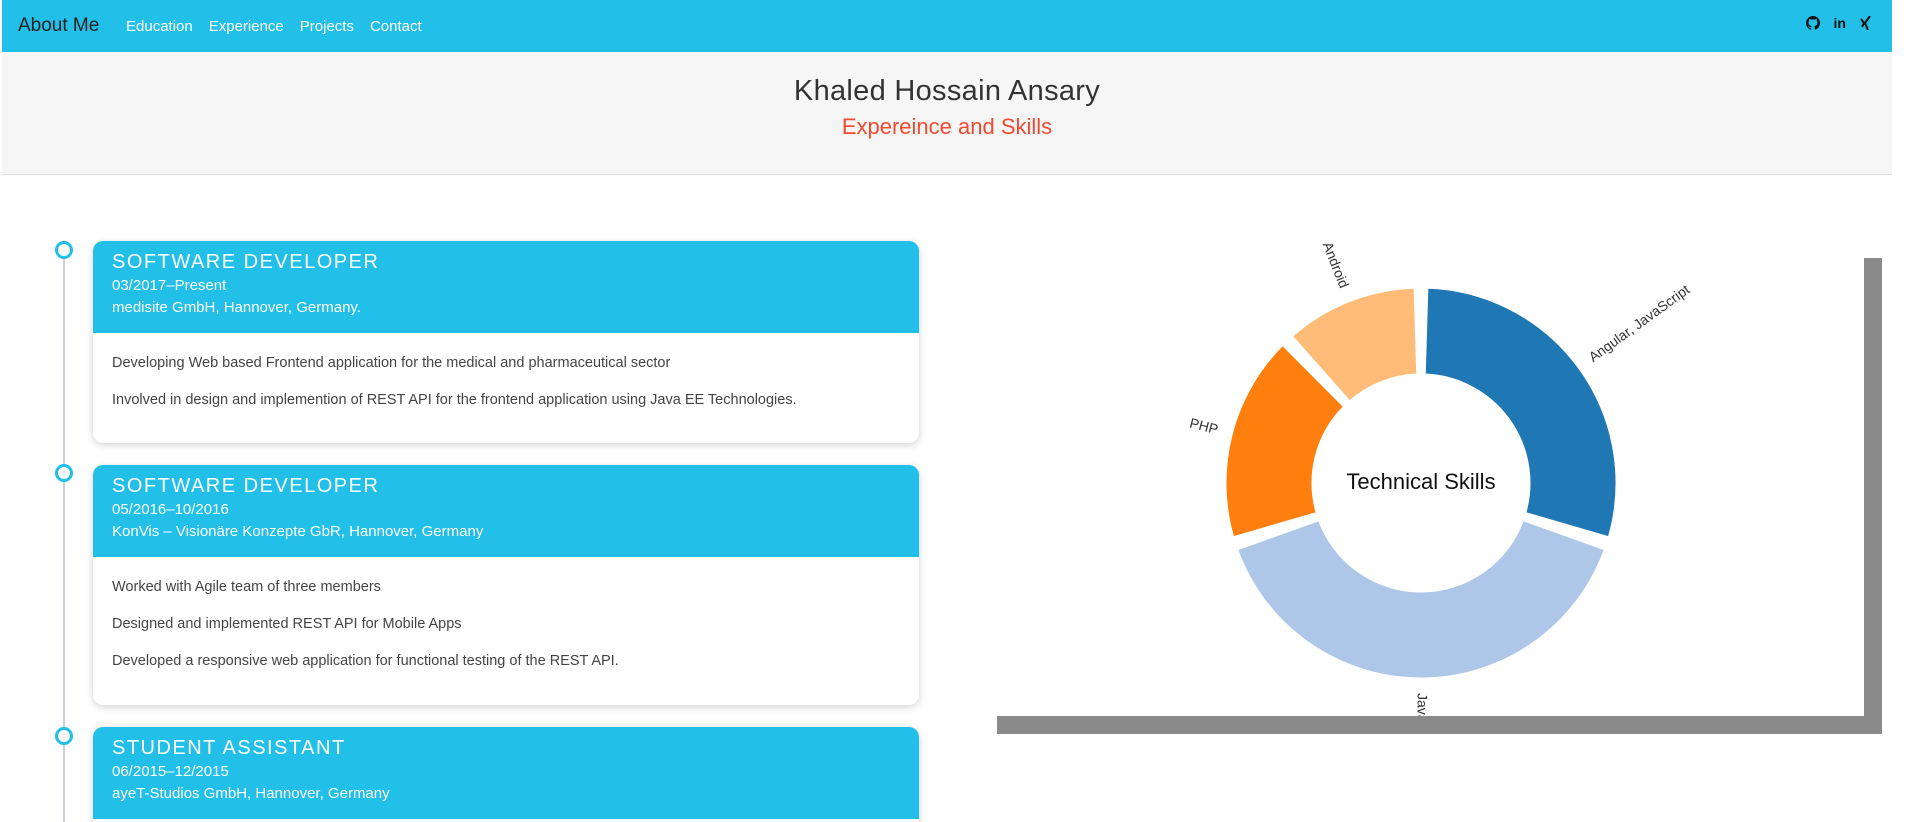 This screenshot has height=822, width=1920. I want to click on slice-label: PHP, so click(1204, 426).